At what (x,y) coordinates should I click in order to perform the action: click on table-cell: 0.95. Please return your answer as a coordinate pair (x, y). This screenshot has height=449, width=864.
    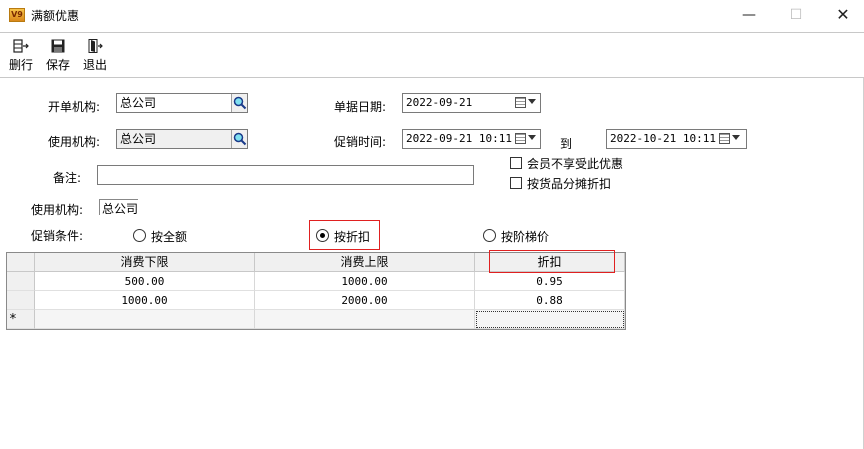
    Looking at the image, I should click on (550, 281).